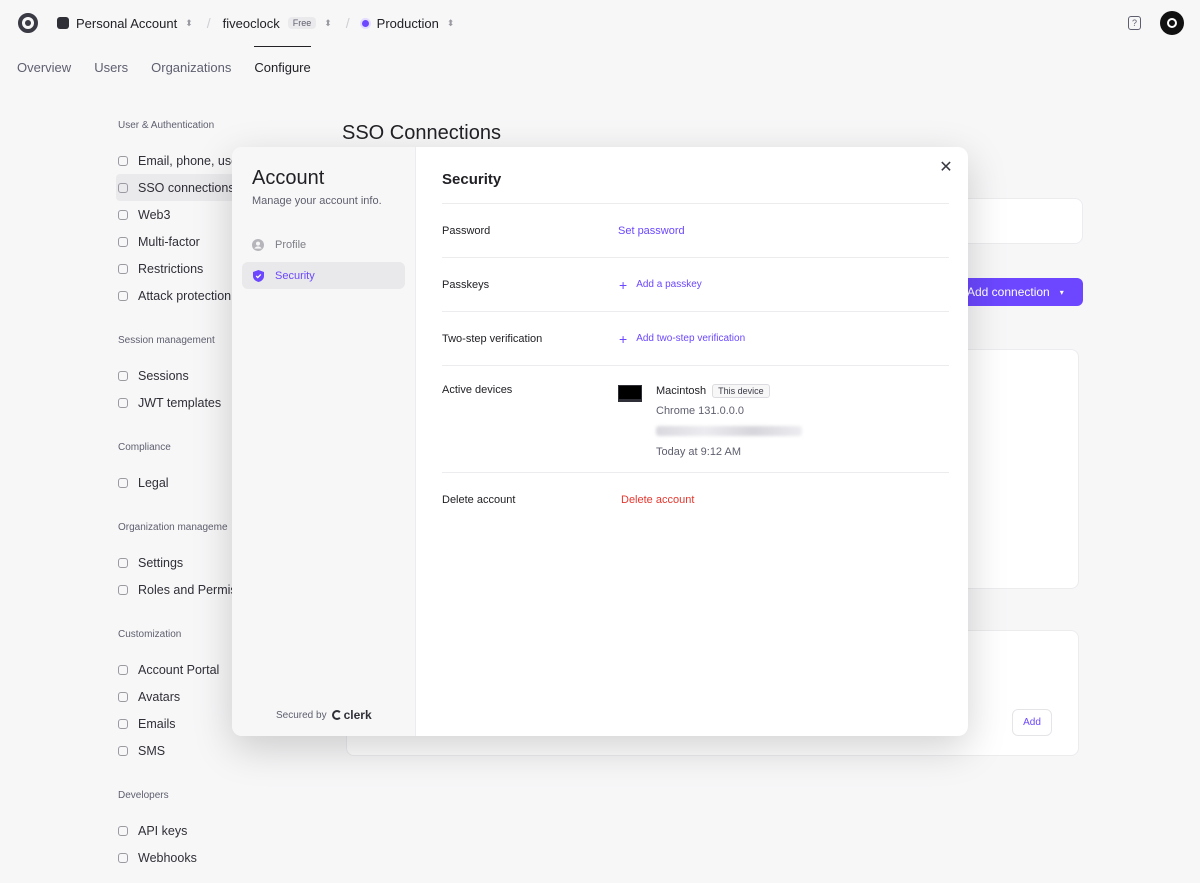  Describe the element at coordinates (123, 402) in the screenshot. I see `gear-icon` at that location.